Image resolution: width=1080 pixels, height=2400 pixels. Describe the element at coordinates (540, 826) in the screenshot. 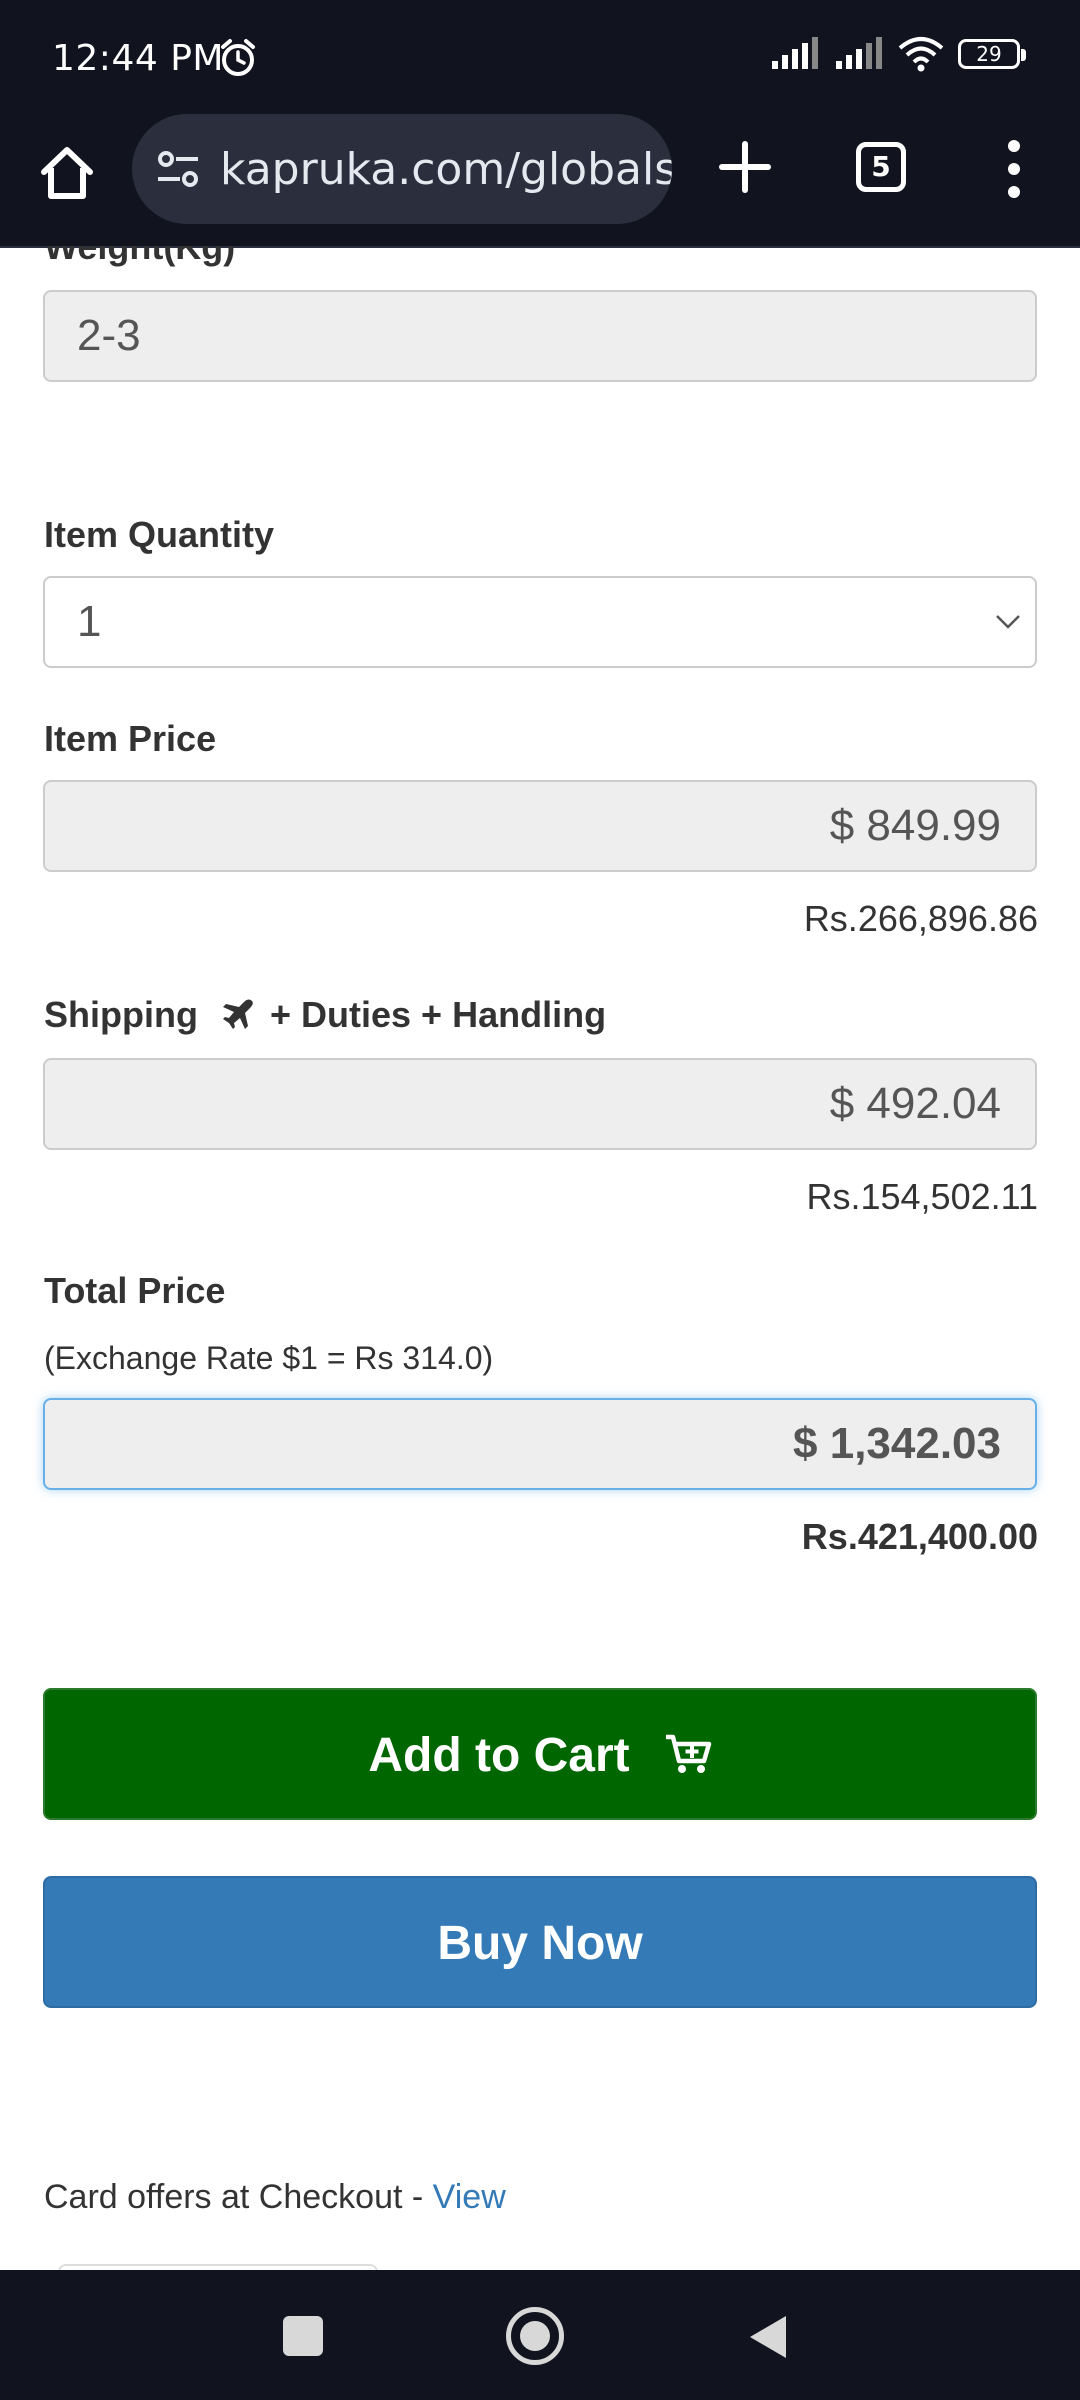

I see `item-price-field: $ 849.99` at that location.